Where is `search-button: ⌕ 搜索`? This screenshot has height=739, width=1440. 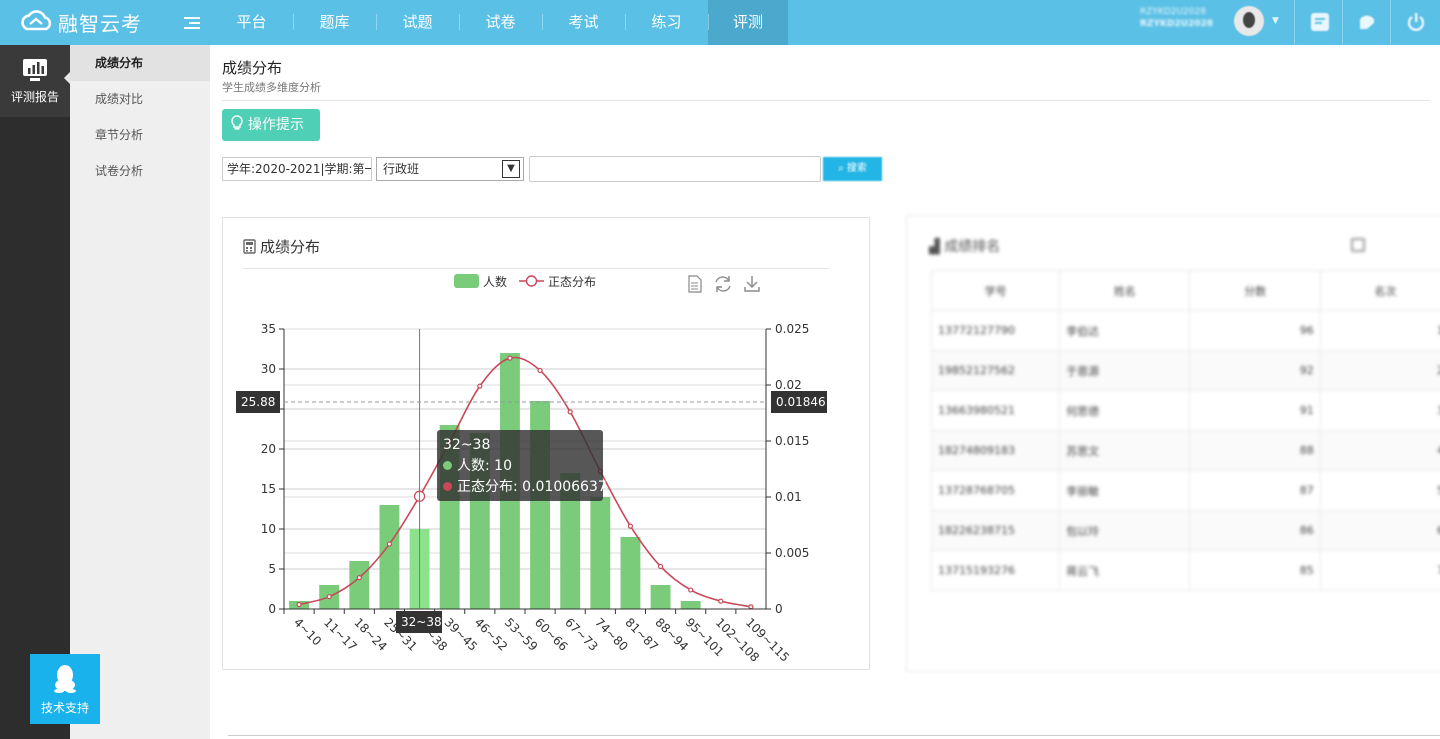 search-button: ⌕ 搜索 is located at coordinates (852, 169).